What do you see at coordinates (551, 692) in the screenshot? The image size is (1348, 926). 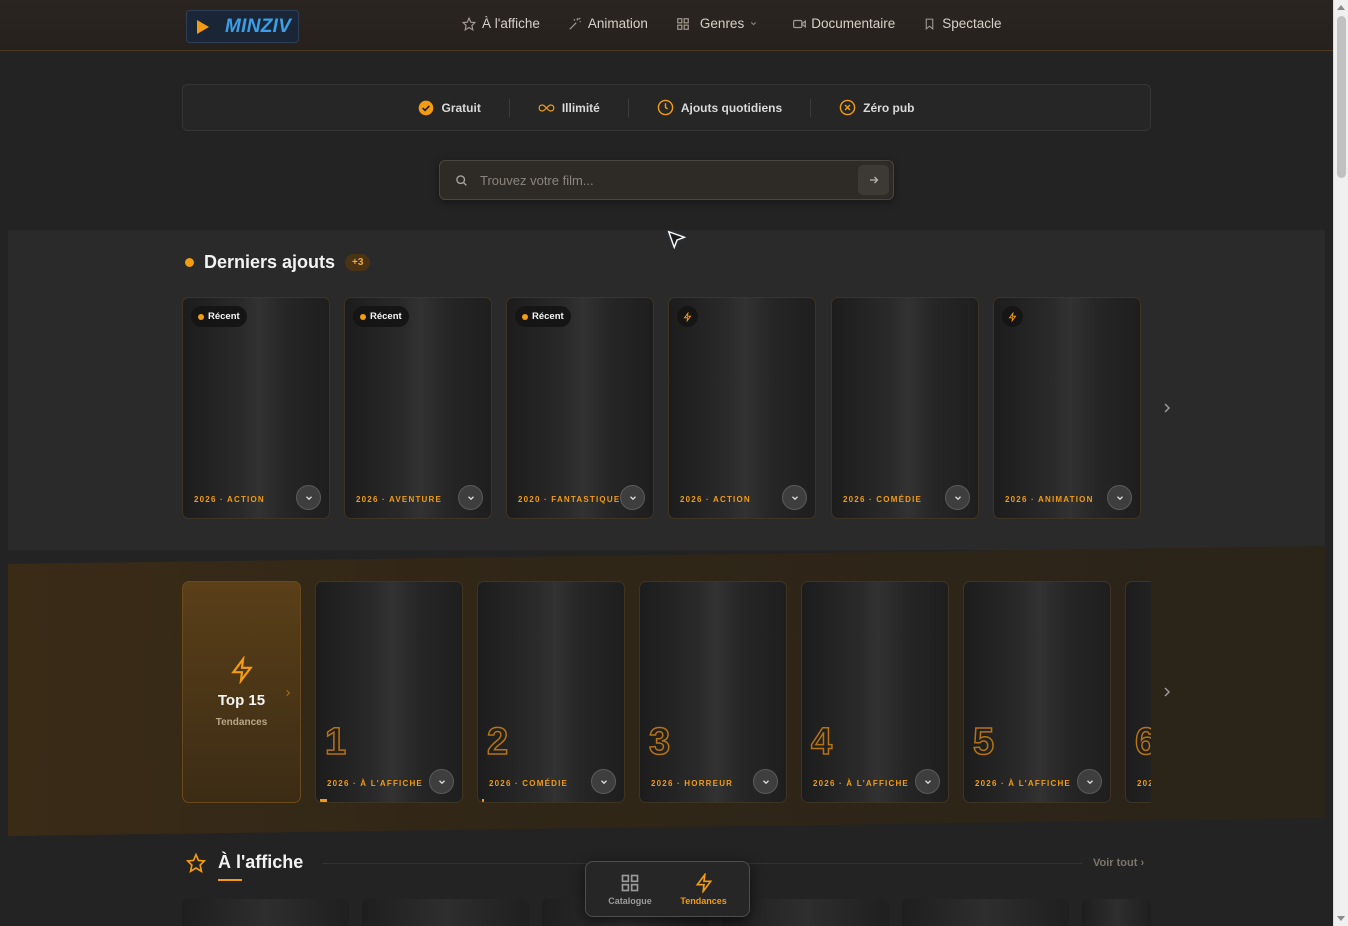 I see `trending-card: 2 2026 · COMÉDIE` at bounding box center [551, 692].